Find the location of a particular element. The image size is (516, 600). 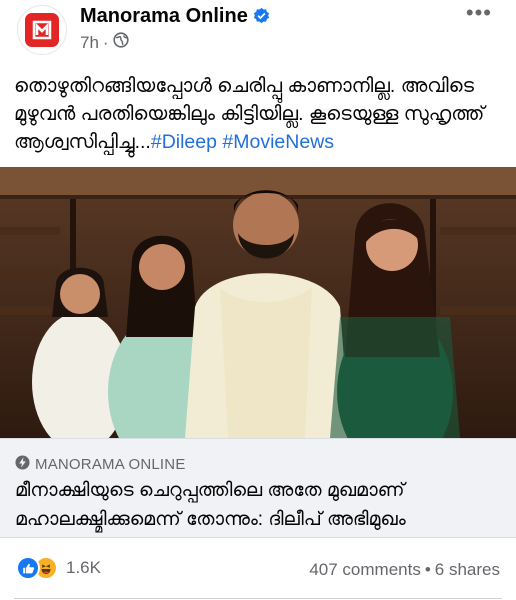

link-source: MANORAMA ONLINE is located at coordinates (100, 464).